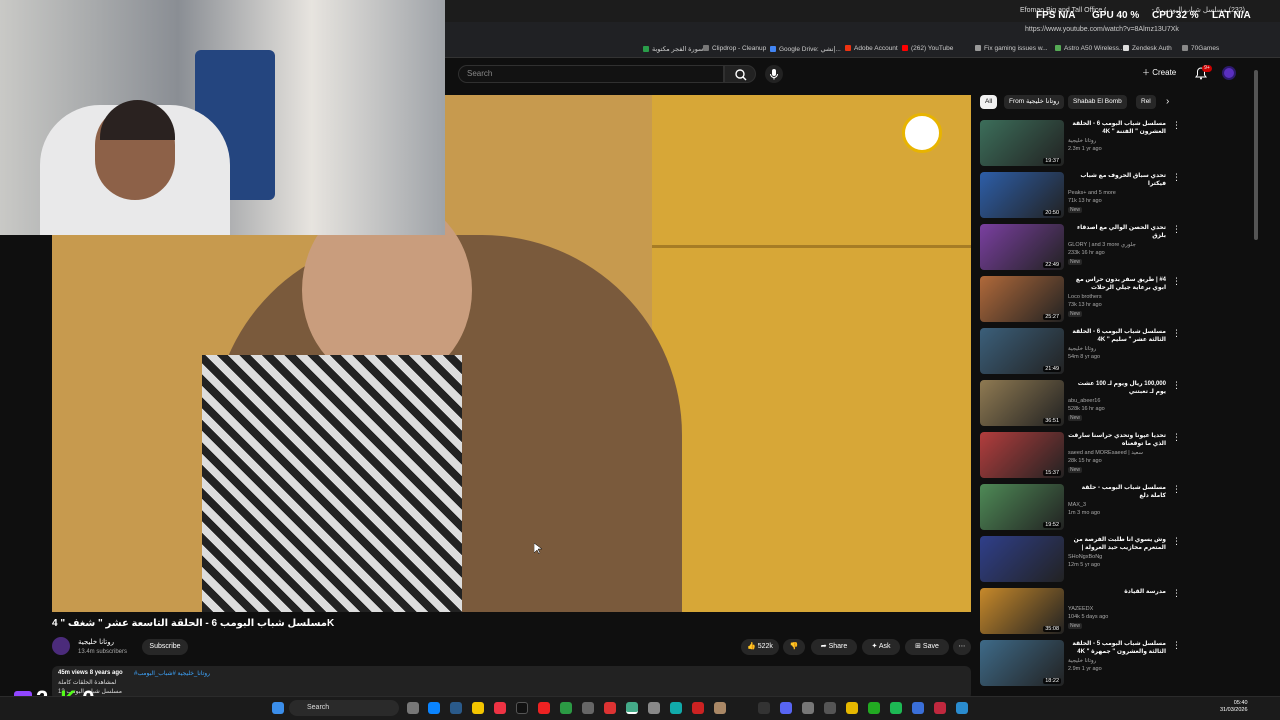 Image resolution: width=1280 pixels, height=720 pixels. I want to click on recommendation-title: مدرسة القيادة, so click(1117, 596).